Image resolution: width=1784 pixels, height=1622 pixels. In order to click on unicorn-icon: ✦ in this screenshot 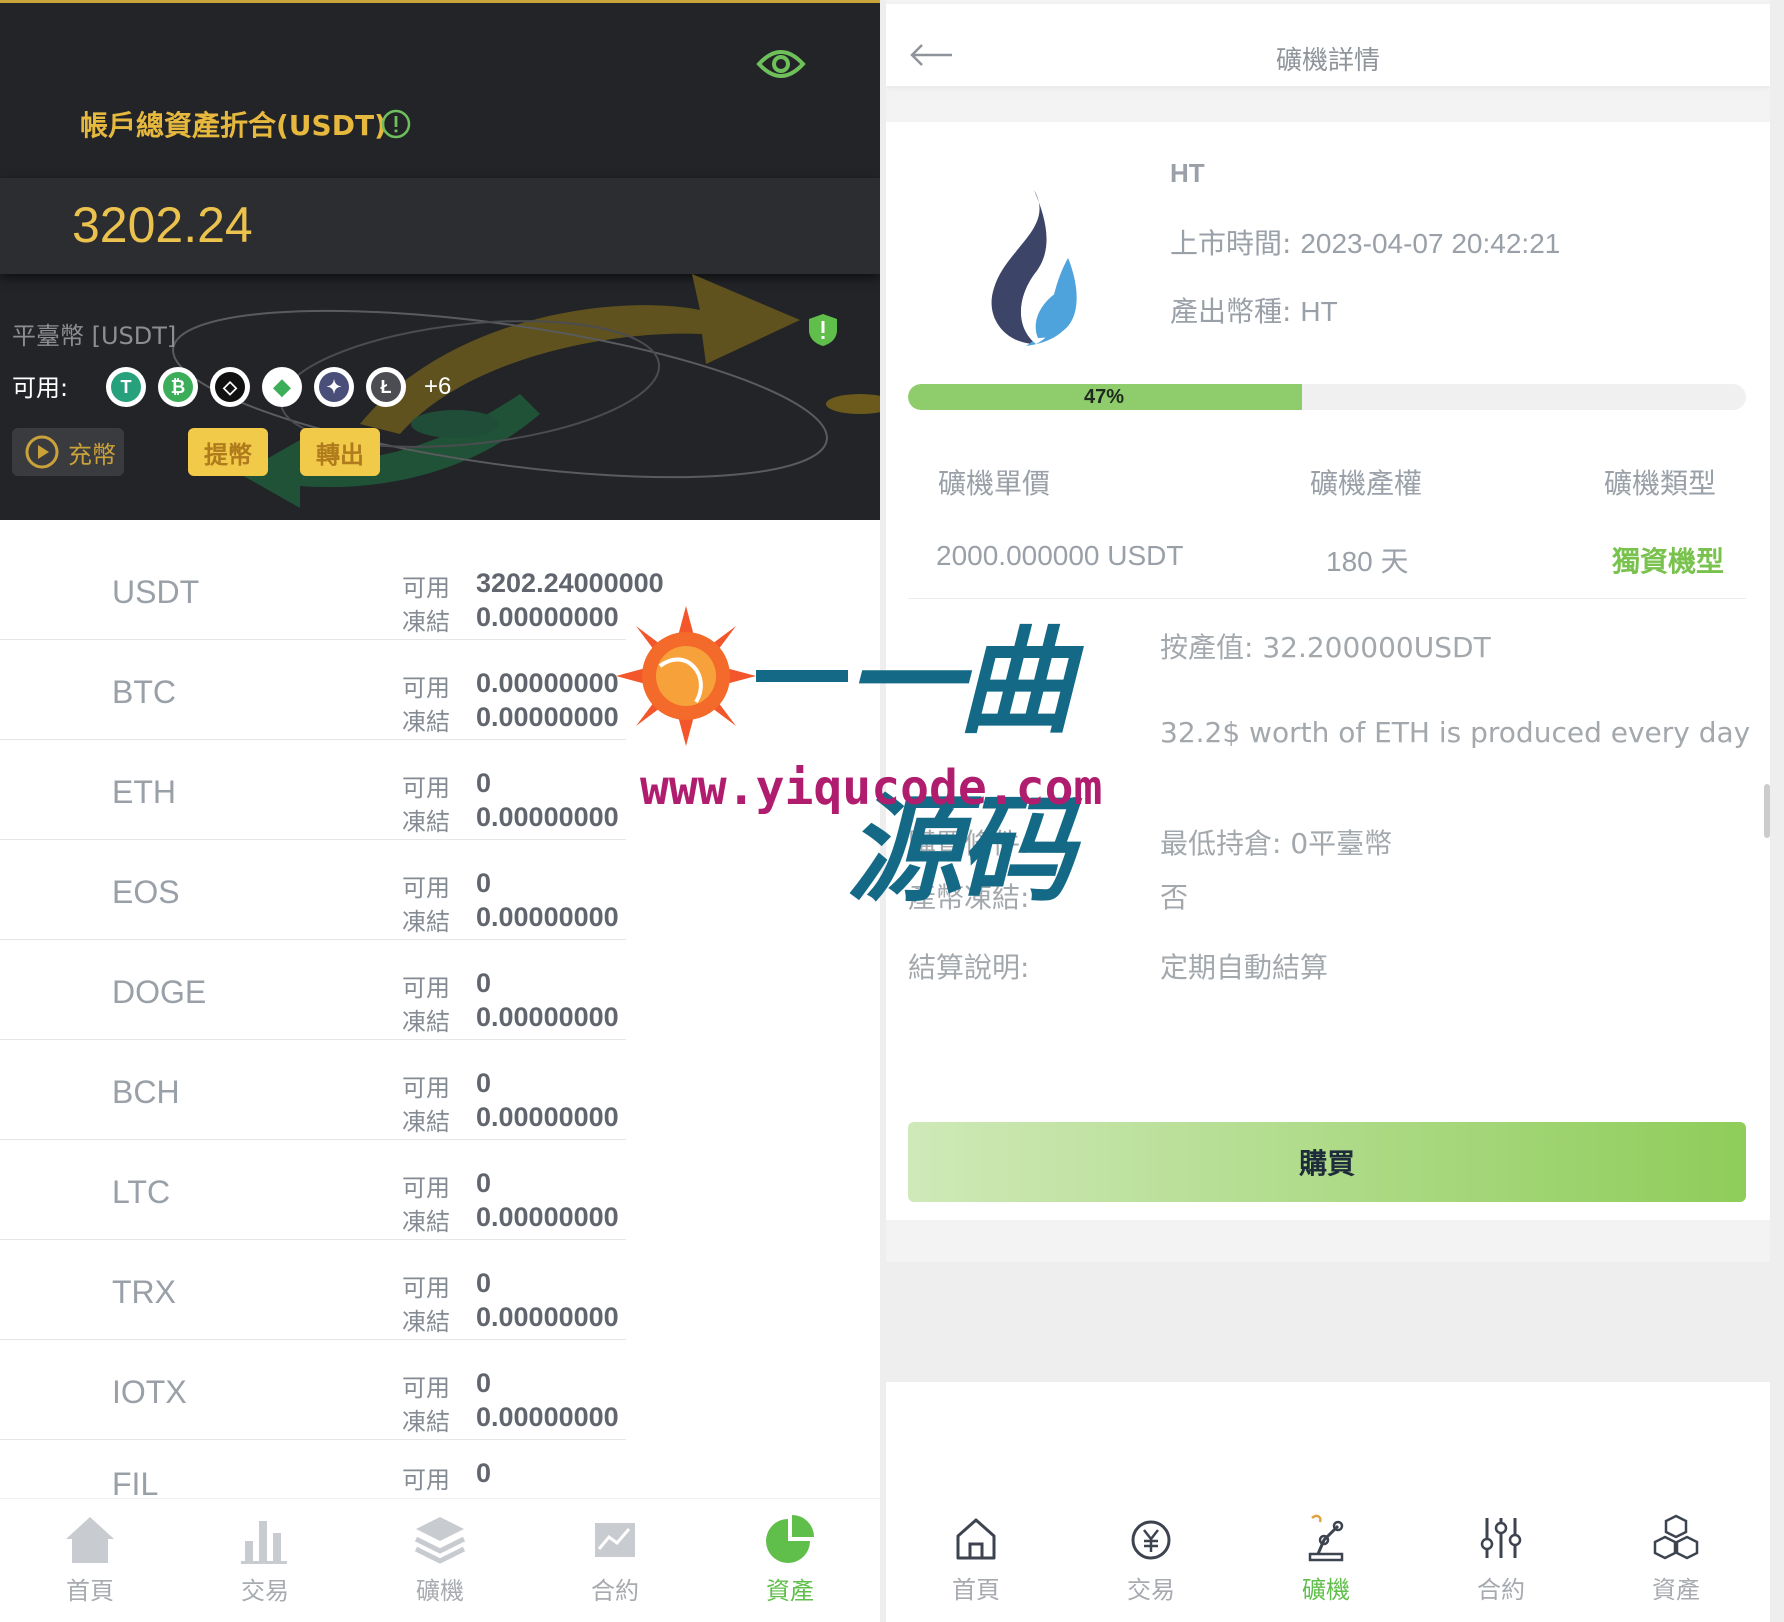, I will do `click(334, 387)`.